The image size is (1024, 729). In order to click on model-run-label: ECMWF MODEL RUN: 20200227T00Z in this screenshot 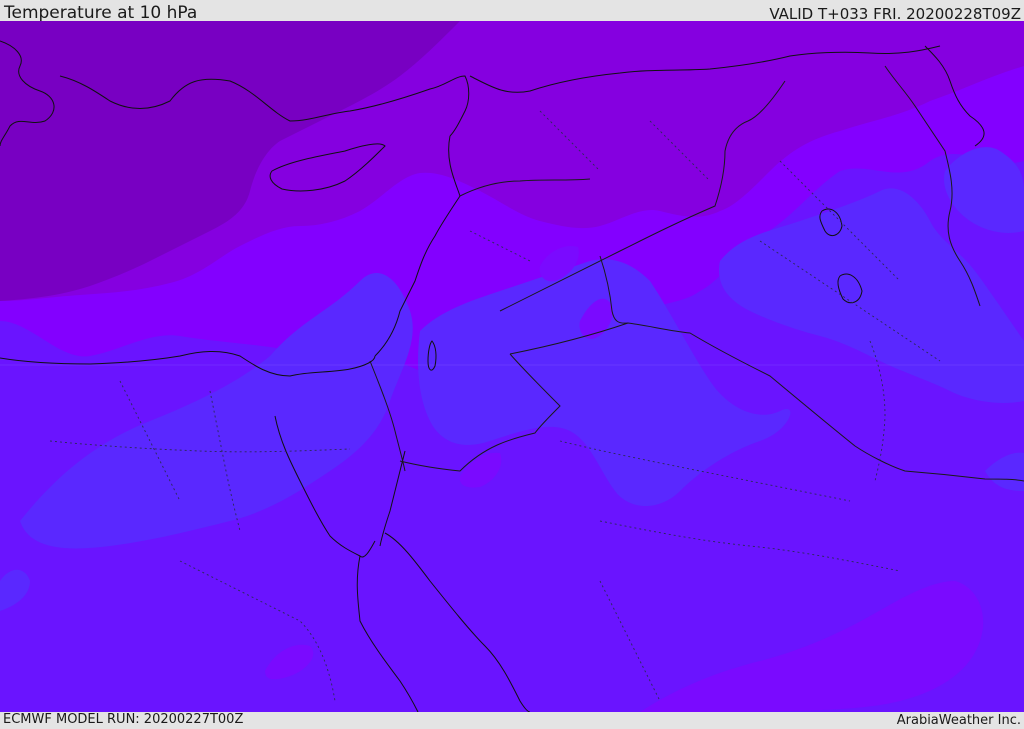, I will do `click(123, 719)`.